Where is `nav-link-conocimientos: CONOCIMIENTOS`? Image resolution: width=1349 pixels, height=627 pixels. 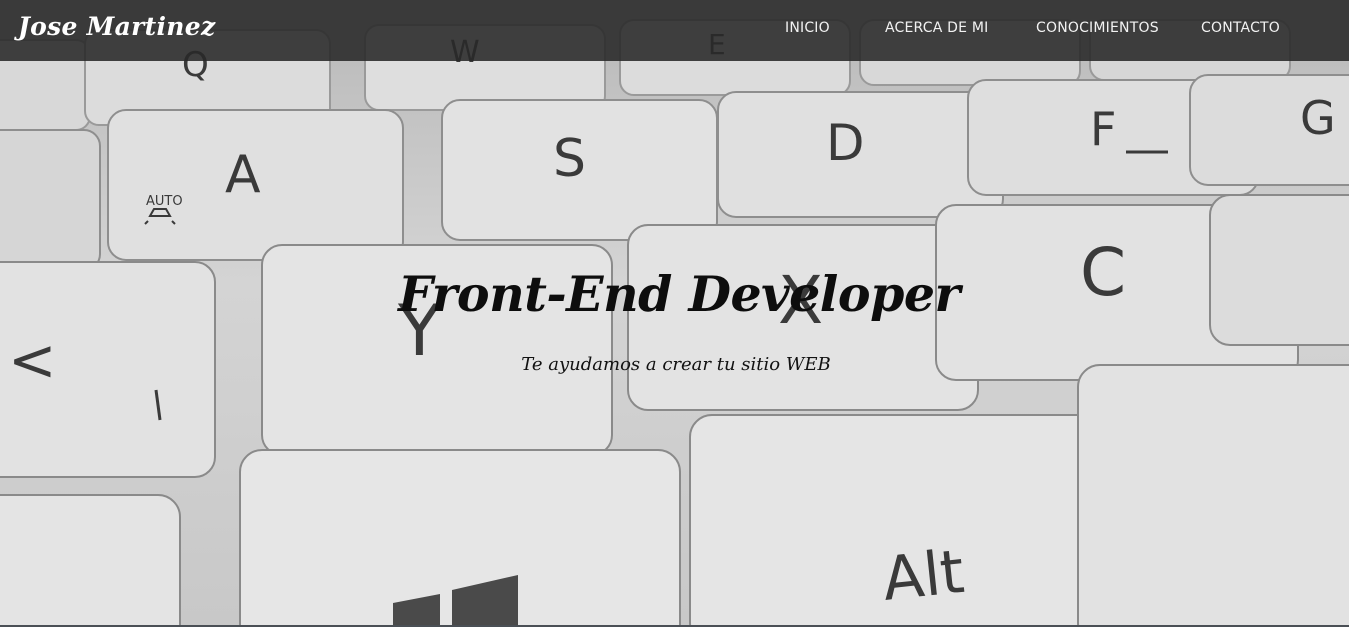 nav-link-conocimientos: CONOCIMIENTOS is located at coordinates (1097, 28).